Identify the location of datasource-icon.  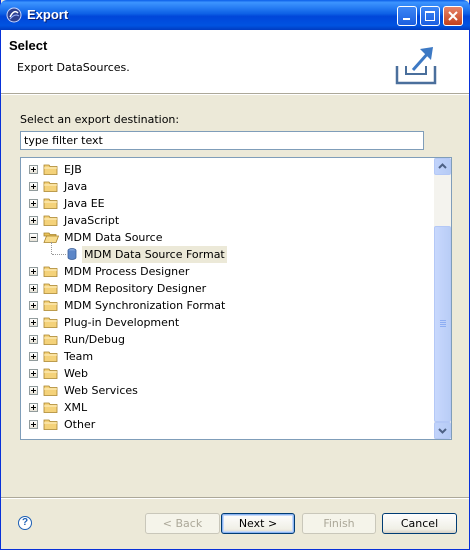
(72, 254).